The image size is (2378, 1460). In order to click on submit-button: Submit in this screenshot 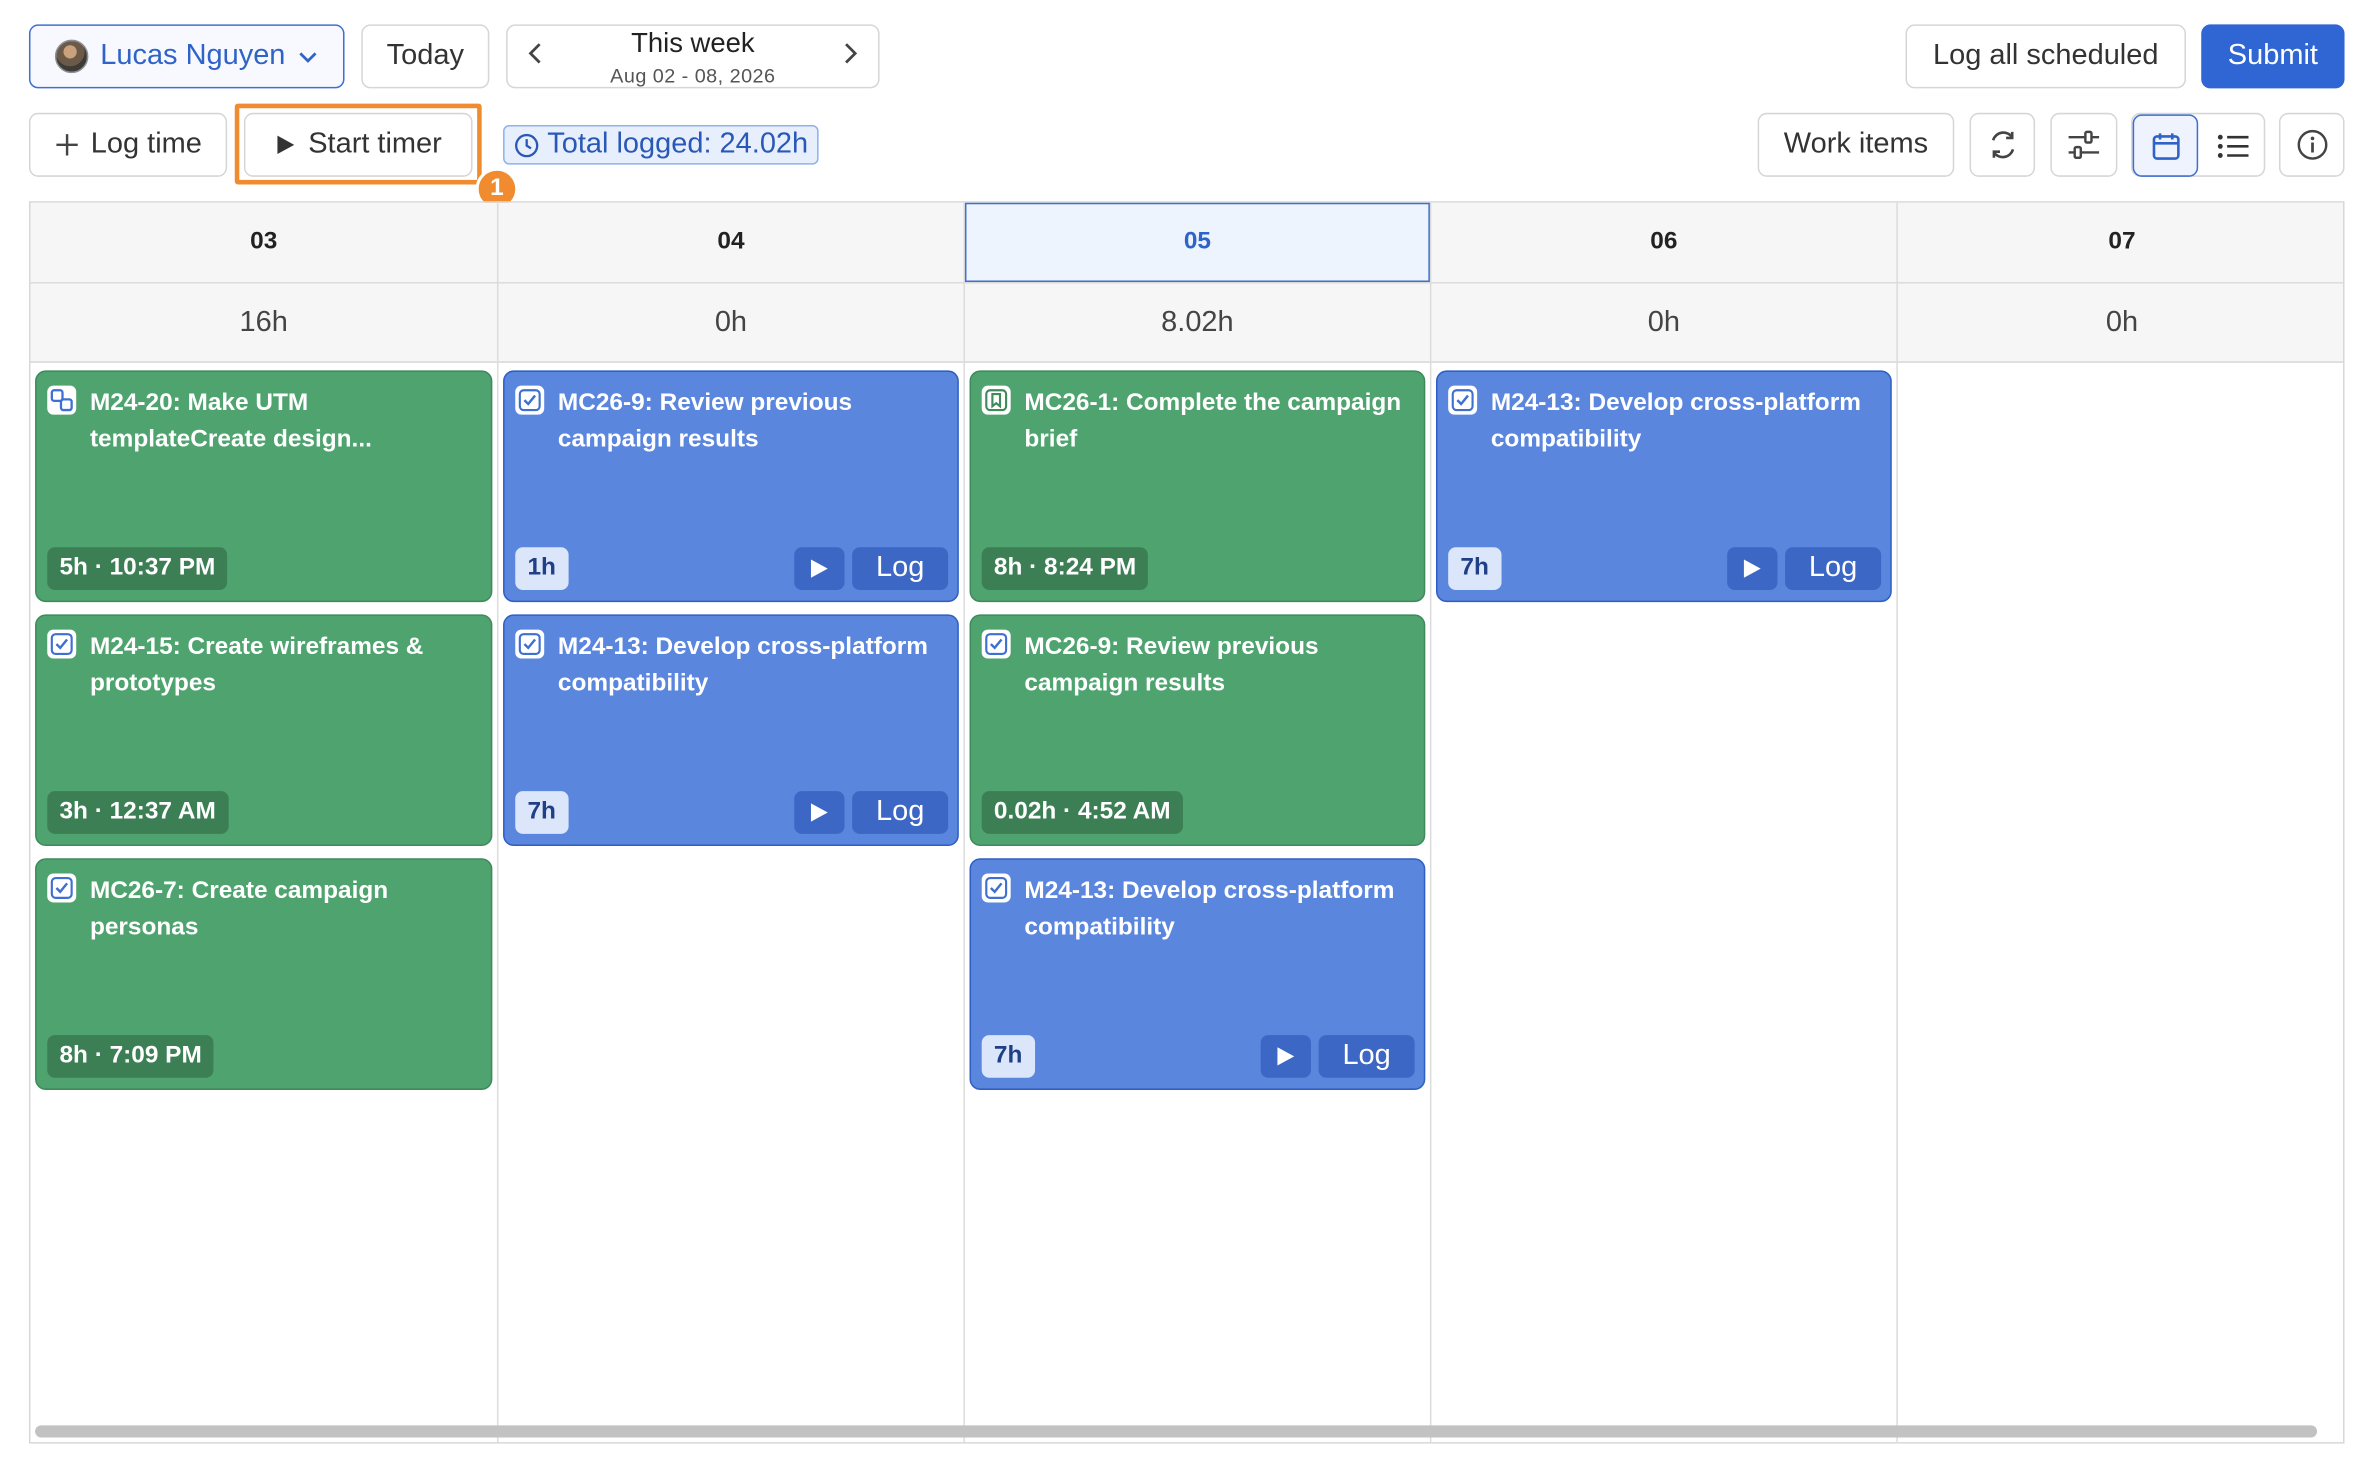, I will do `click(2273, 56)`.